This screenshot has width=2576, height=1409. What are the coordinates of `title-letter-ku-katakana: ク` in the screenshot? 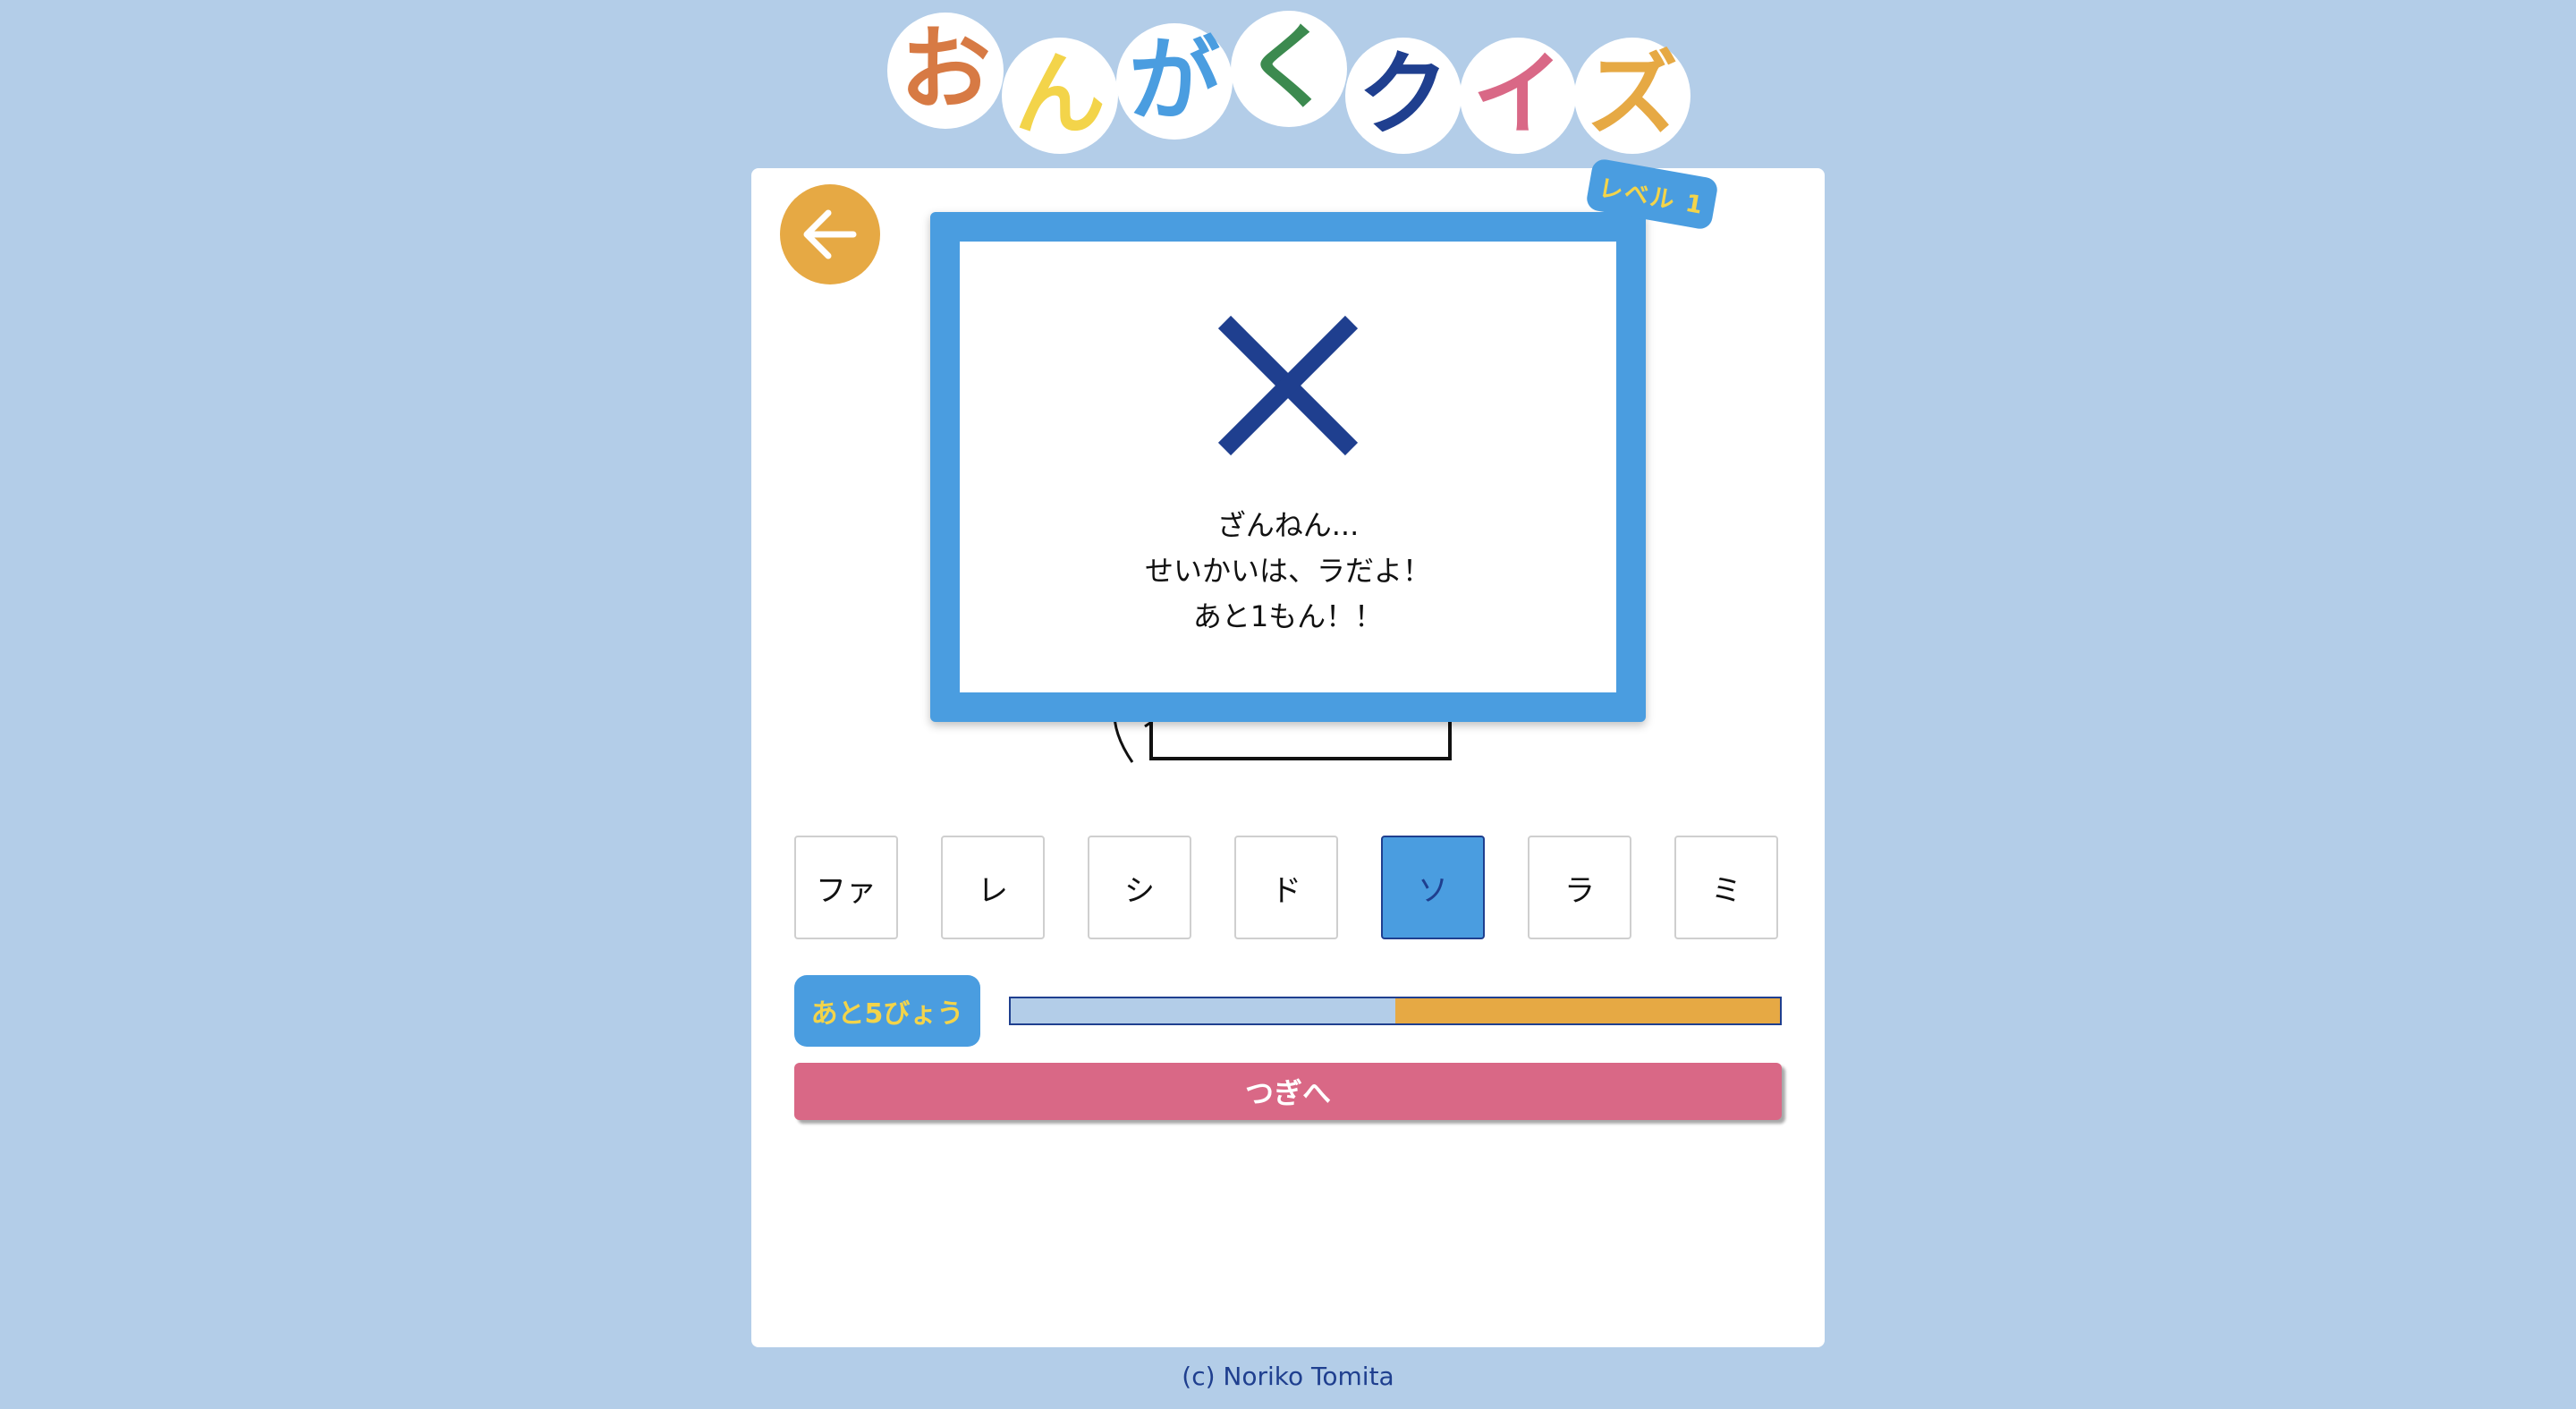 It's located at (1403, 96).